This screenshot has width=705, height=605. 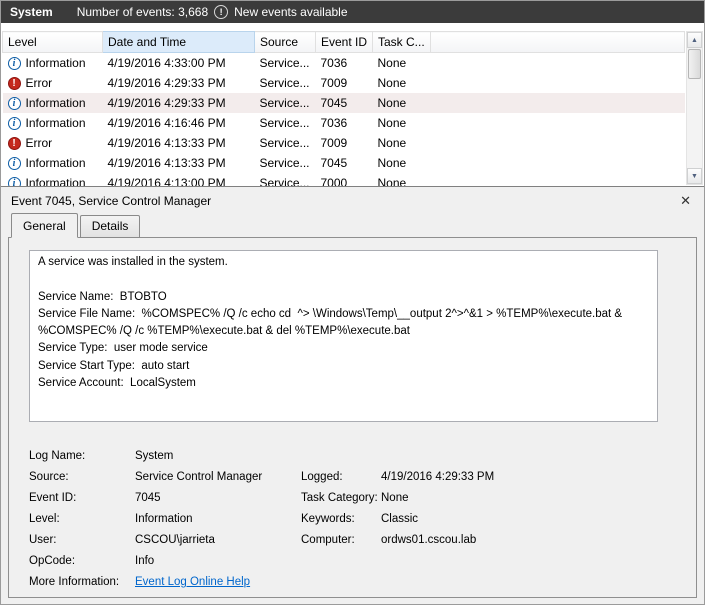 What do you see at coordinates (352, 200) in the screenshot?
I see `preview-header: Event 7045, Service Control Manager ✕` at bounding box center [352, 200].